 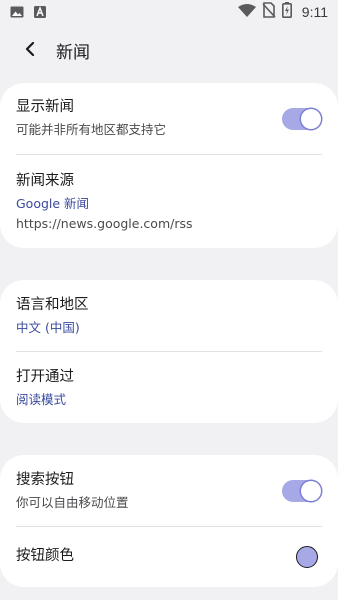 I want to click on show-news-row: 显示新闻 可能并非所有地区都支持它, so click(x=169, y=118).